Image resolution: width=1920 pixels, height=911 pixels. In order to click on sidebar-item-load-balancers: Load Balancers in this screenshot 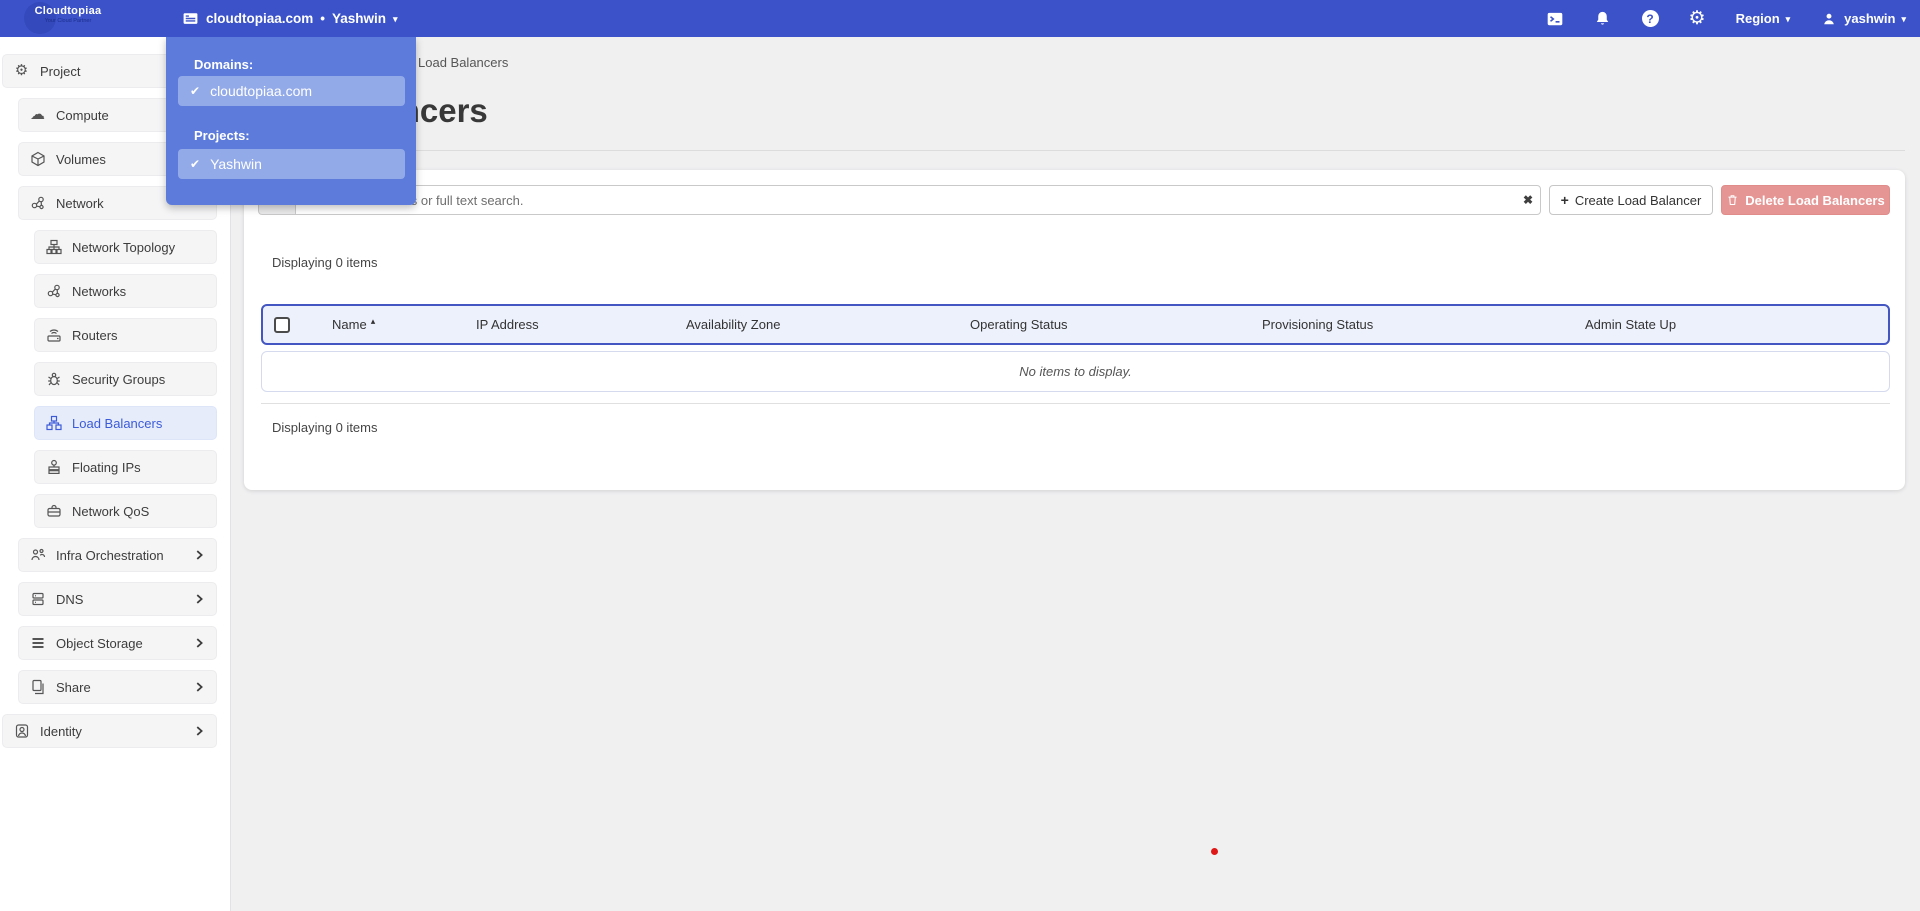, I will do `click(125, 423)`.